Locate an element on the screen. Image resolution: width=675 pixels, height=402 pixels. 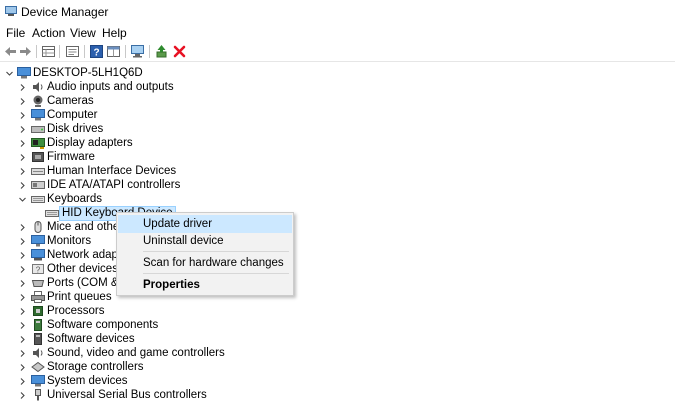
tree-item-label: Software components is located at coordinates (103, 325).